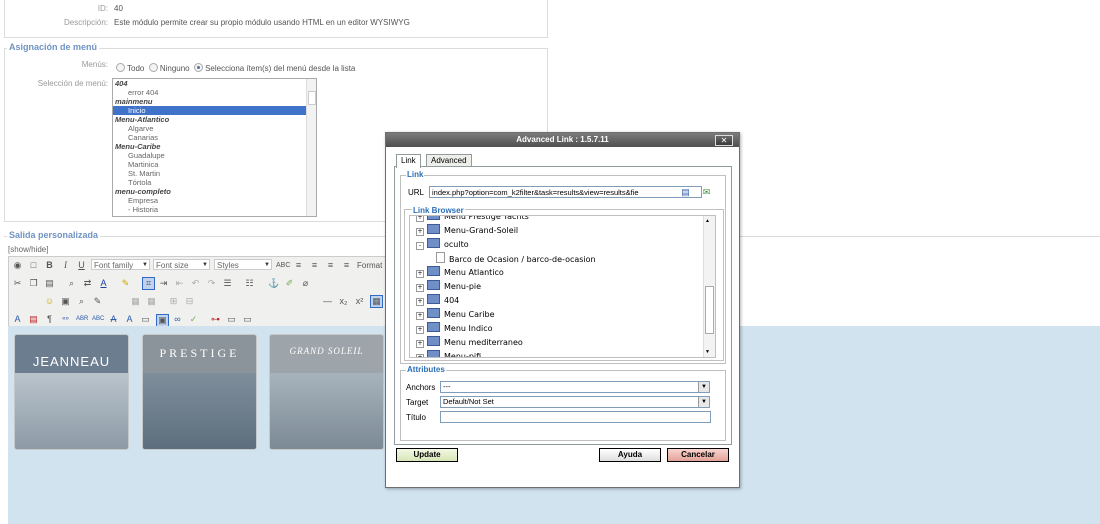  What do you see at coordinates (49, 265) in the screenshot?
I see `bold-icon: B` at bounding box center [49, 265].